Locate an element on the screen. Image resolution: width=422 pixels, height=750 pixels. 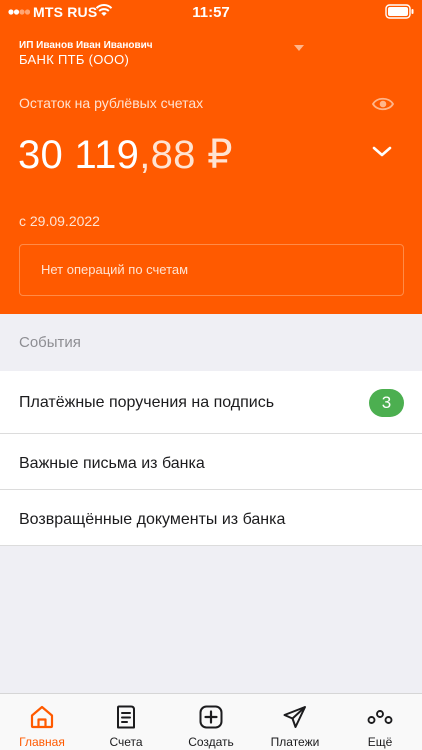
tab-payments: Платежи is located at coordinates (295, 722).